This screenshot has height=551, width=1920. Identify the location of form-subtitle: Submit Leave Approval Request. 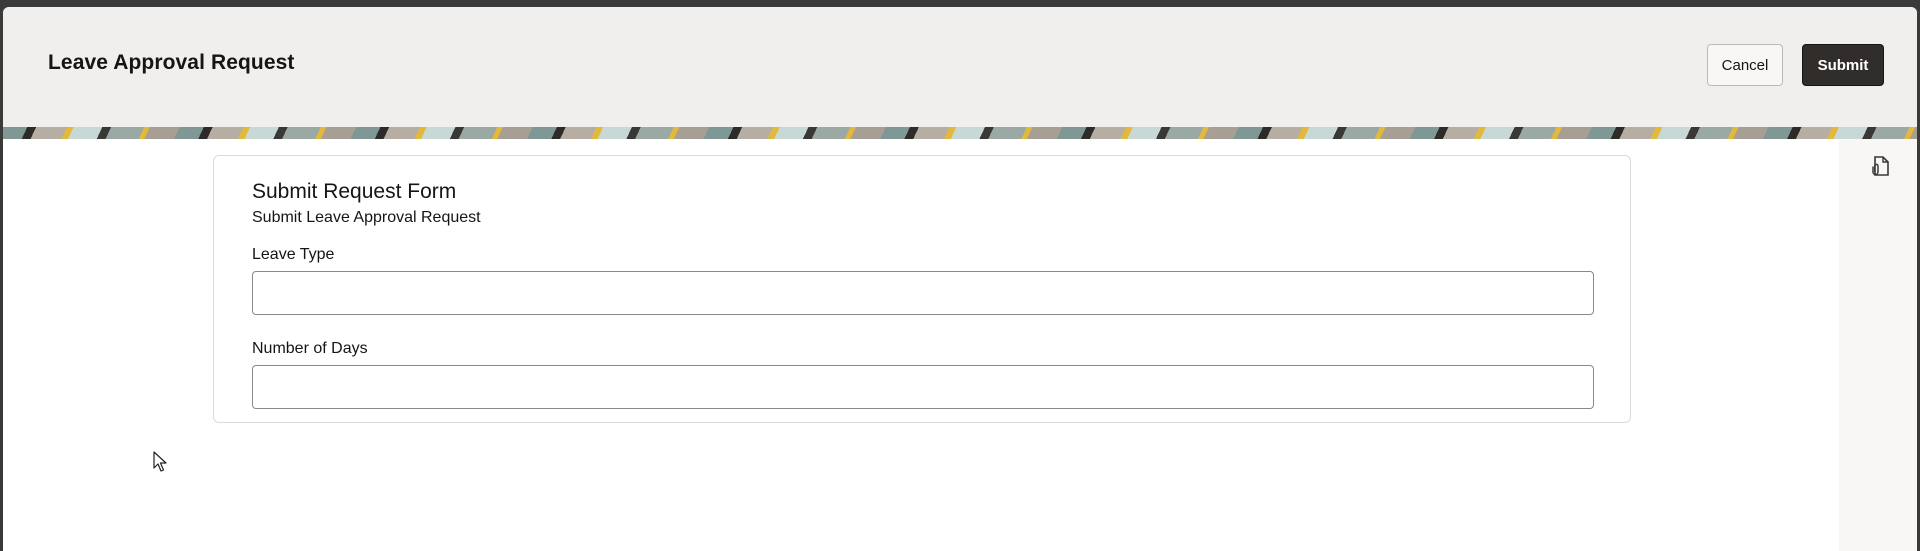
(366, 217).